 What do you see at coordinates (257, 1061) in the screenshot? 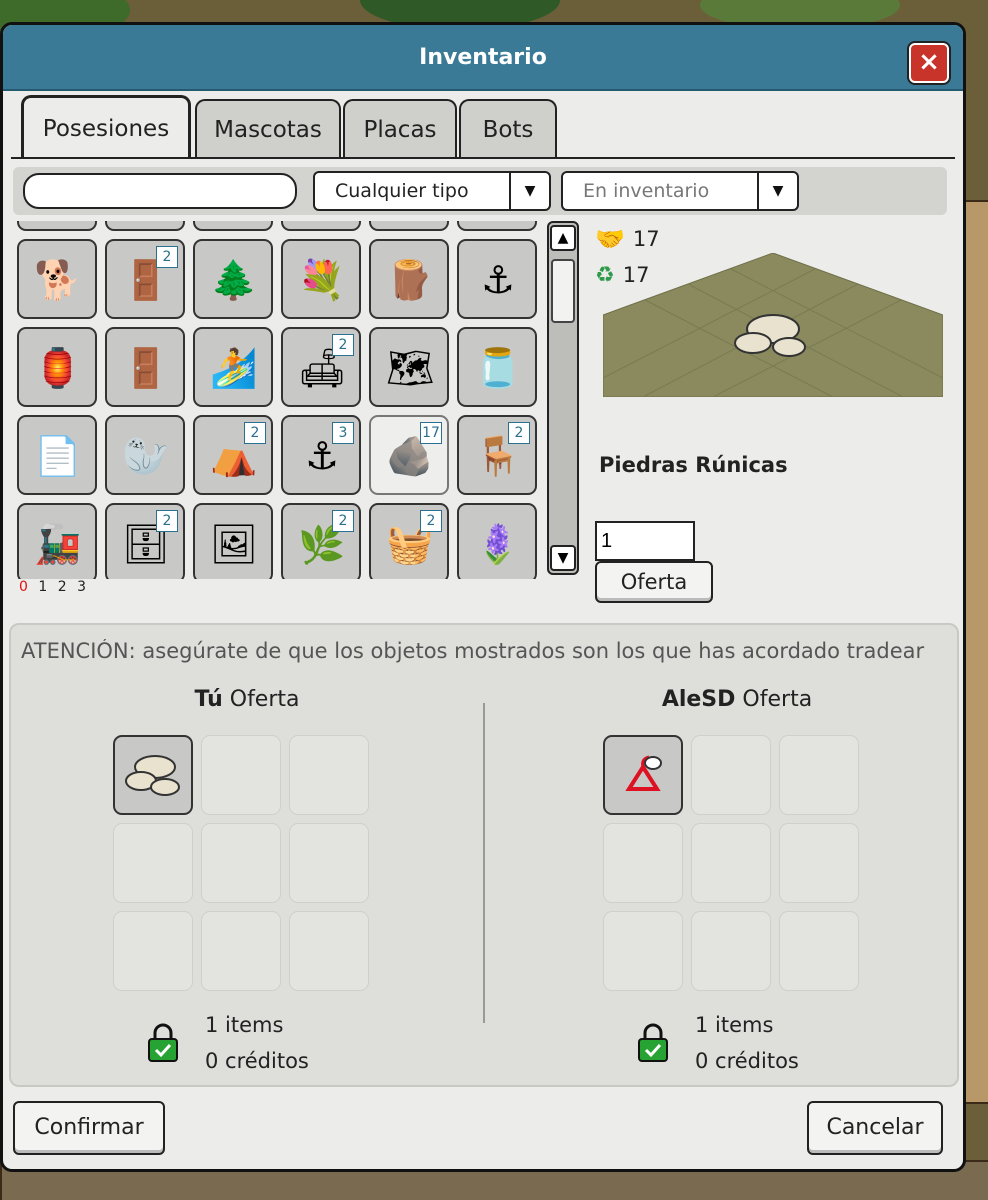
I see `your-credits: 0 créditos` at bounding box center [257, 1061].